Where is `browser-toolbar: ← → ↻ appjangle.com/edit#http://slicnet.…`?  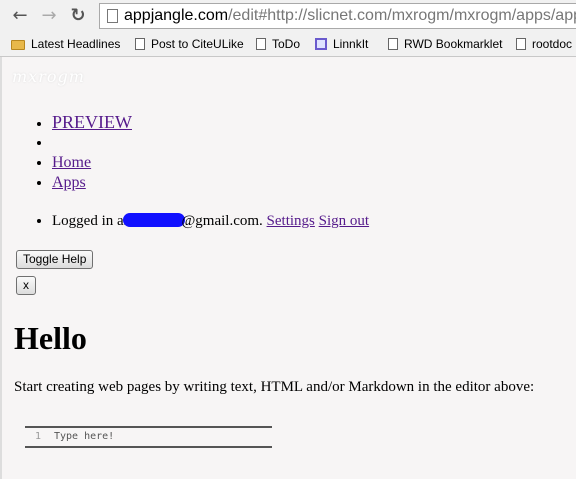 browser-toolbar: ← → ↻ appjangle.com/edit#http://slicnet.… is located at coordinates (288, 16).